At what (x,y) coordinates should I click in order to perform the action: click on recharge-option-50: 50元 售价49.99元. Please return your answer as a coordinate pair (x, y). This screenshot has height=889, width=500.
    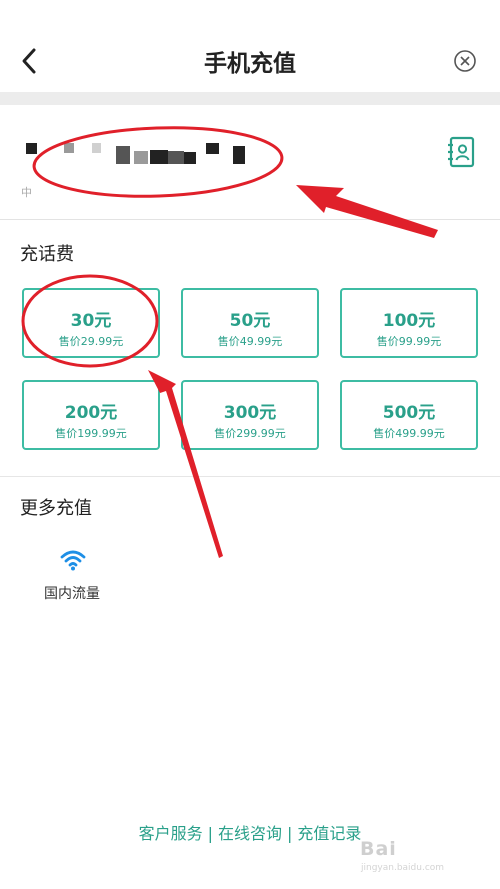
    Looking at the image, I should click on (250, 323).